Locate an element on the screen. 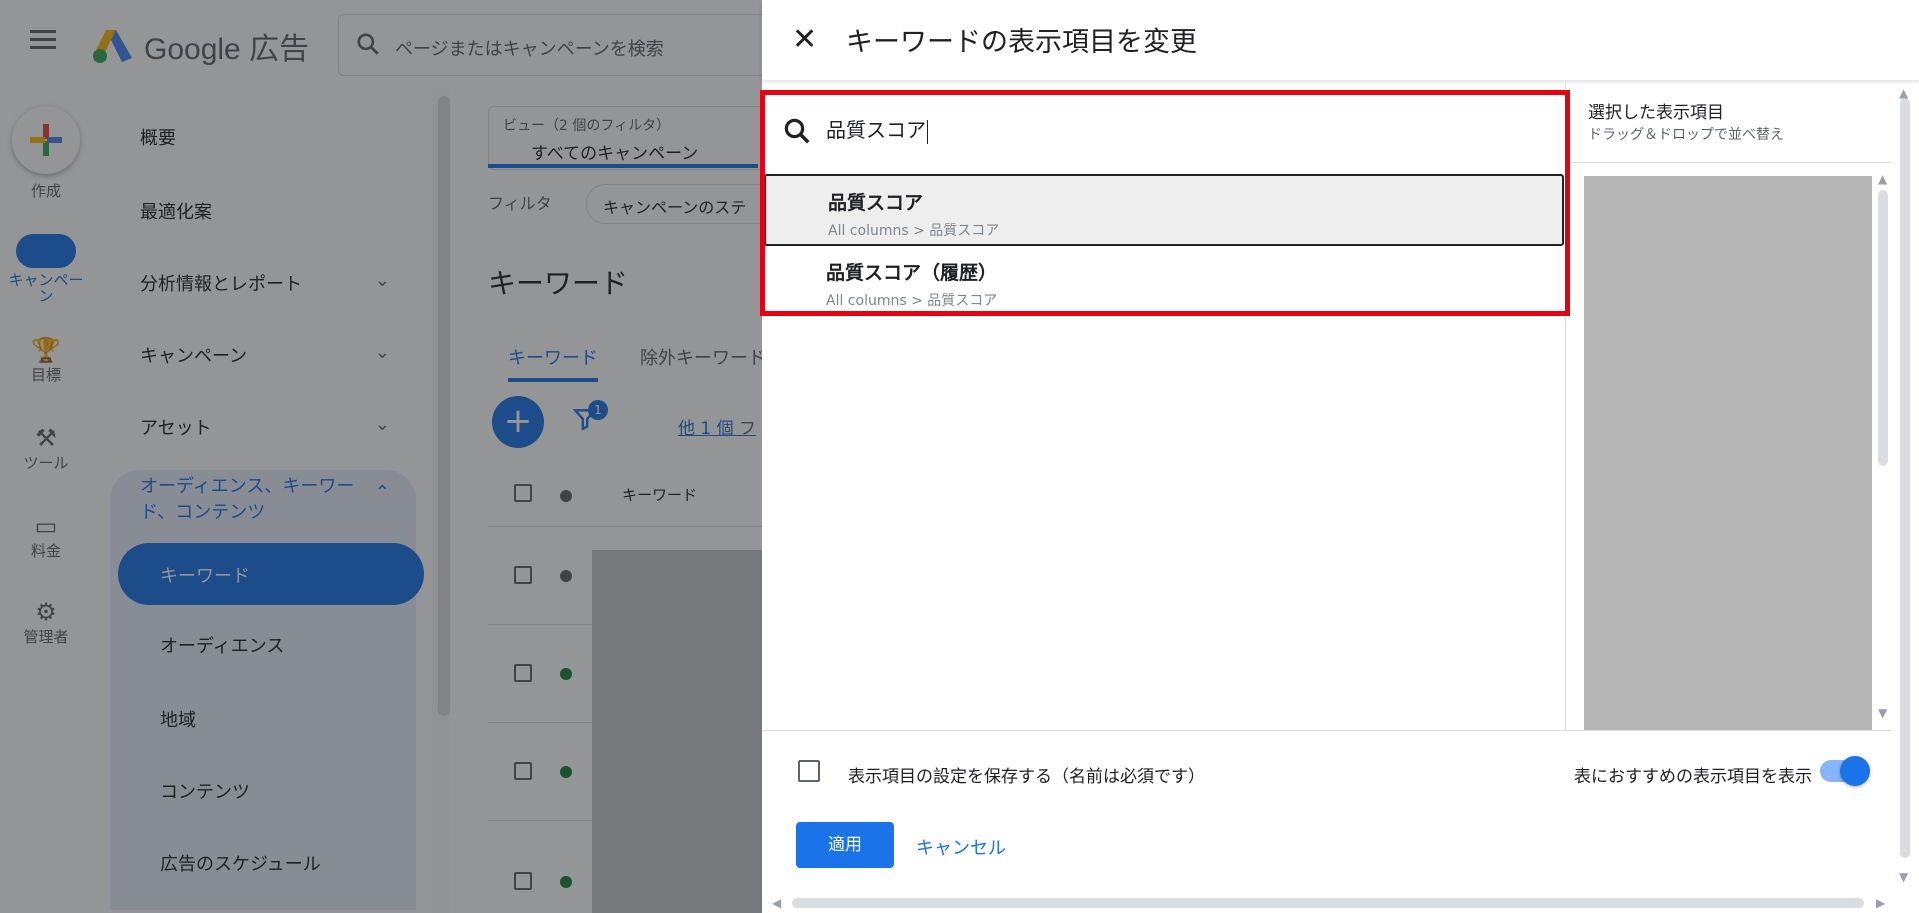 This screenshot has width=1919, height=913. selected-columns-subtitle: ドラッグ＆ドロップで並べ替え is located at coordinates (1686, 135).